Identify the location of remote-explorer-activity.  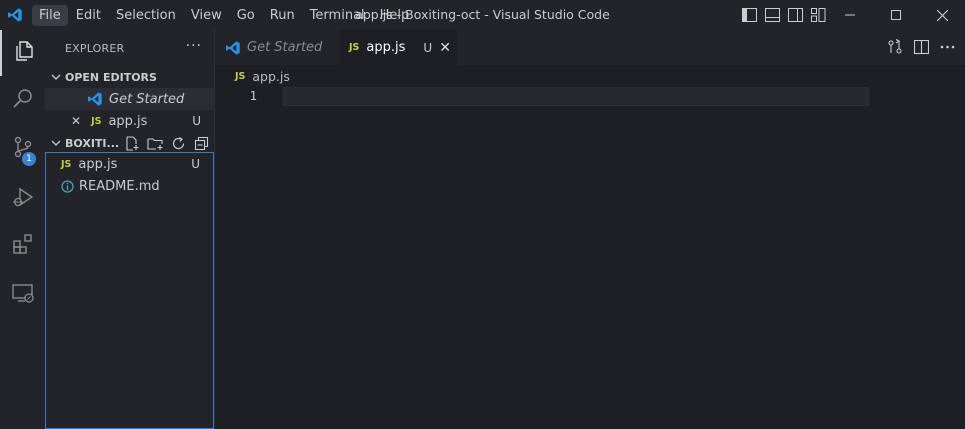
(22, 295).